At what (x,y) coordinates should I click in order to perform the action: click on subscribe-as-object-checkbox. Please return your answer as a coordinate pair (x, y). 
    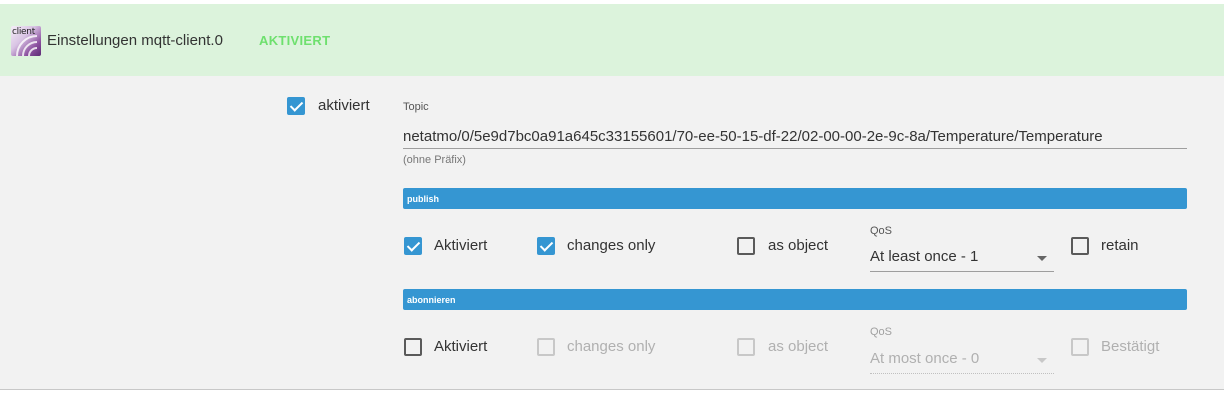
    Looking at the image, I should click on (746, 347).